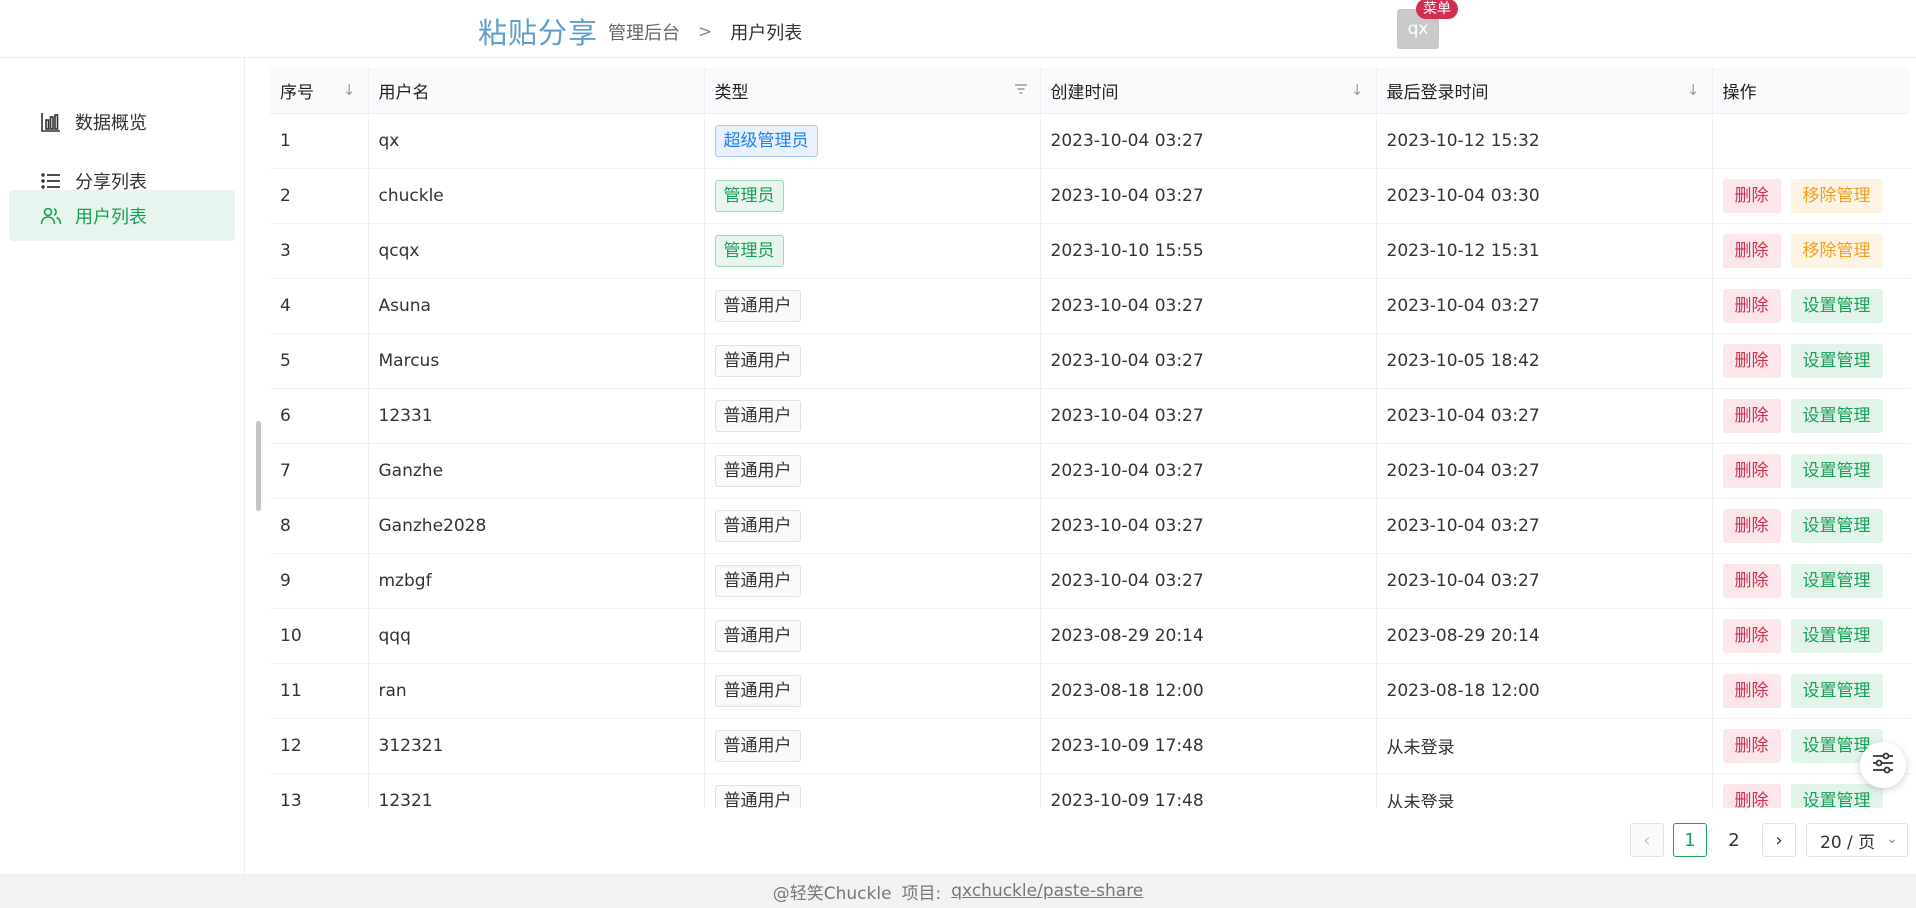 This screenshot has width=1916, height=908. Describe the element at coordinates (122, 121) in the screenshot. I see `sidebar-item-overview: 数据概览` at that location.